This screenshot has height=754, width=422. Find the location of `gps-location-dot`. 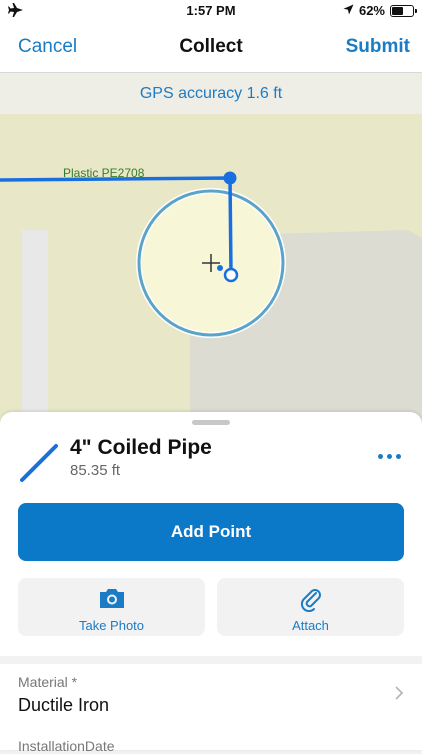

gps-location-dot is located at coordinates (220, 268).